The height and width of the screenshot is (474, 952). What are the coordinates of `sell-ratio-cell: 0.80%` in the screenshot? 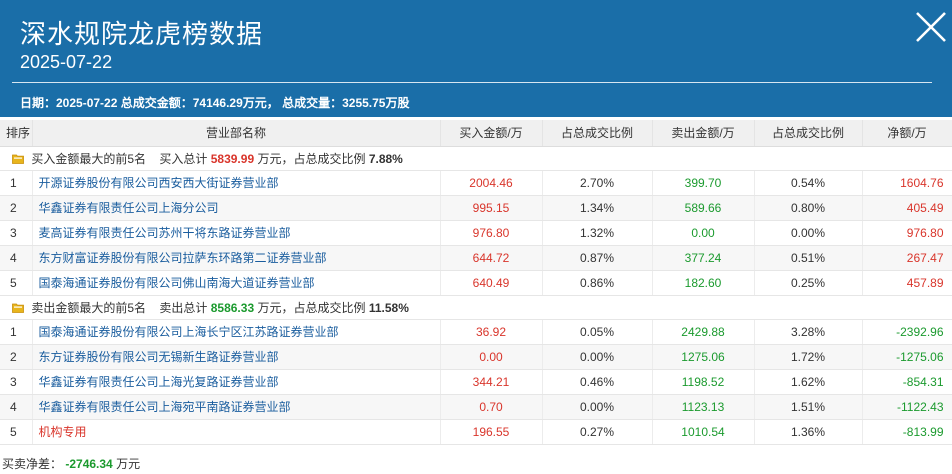 It's located at (808, 208).